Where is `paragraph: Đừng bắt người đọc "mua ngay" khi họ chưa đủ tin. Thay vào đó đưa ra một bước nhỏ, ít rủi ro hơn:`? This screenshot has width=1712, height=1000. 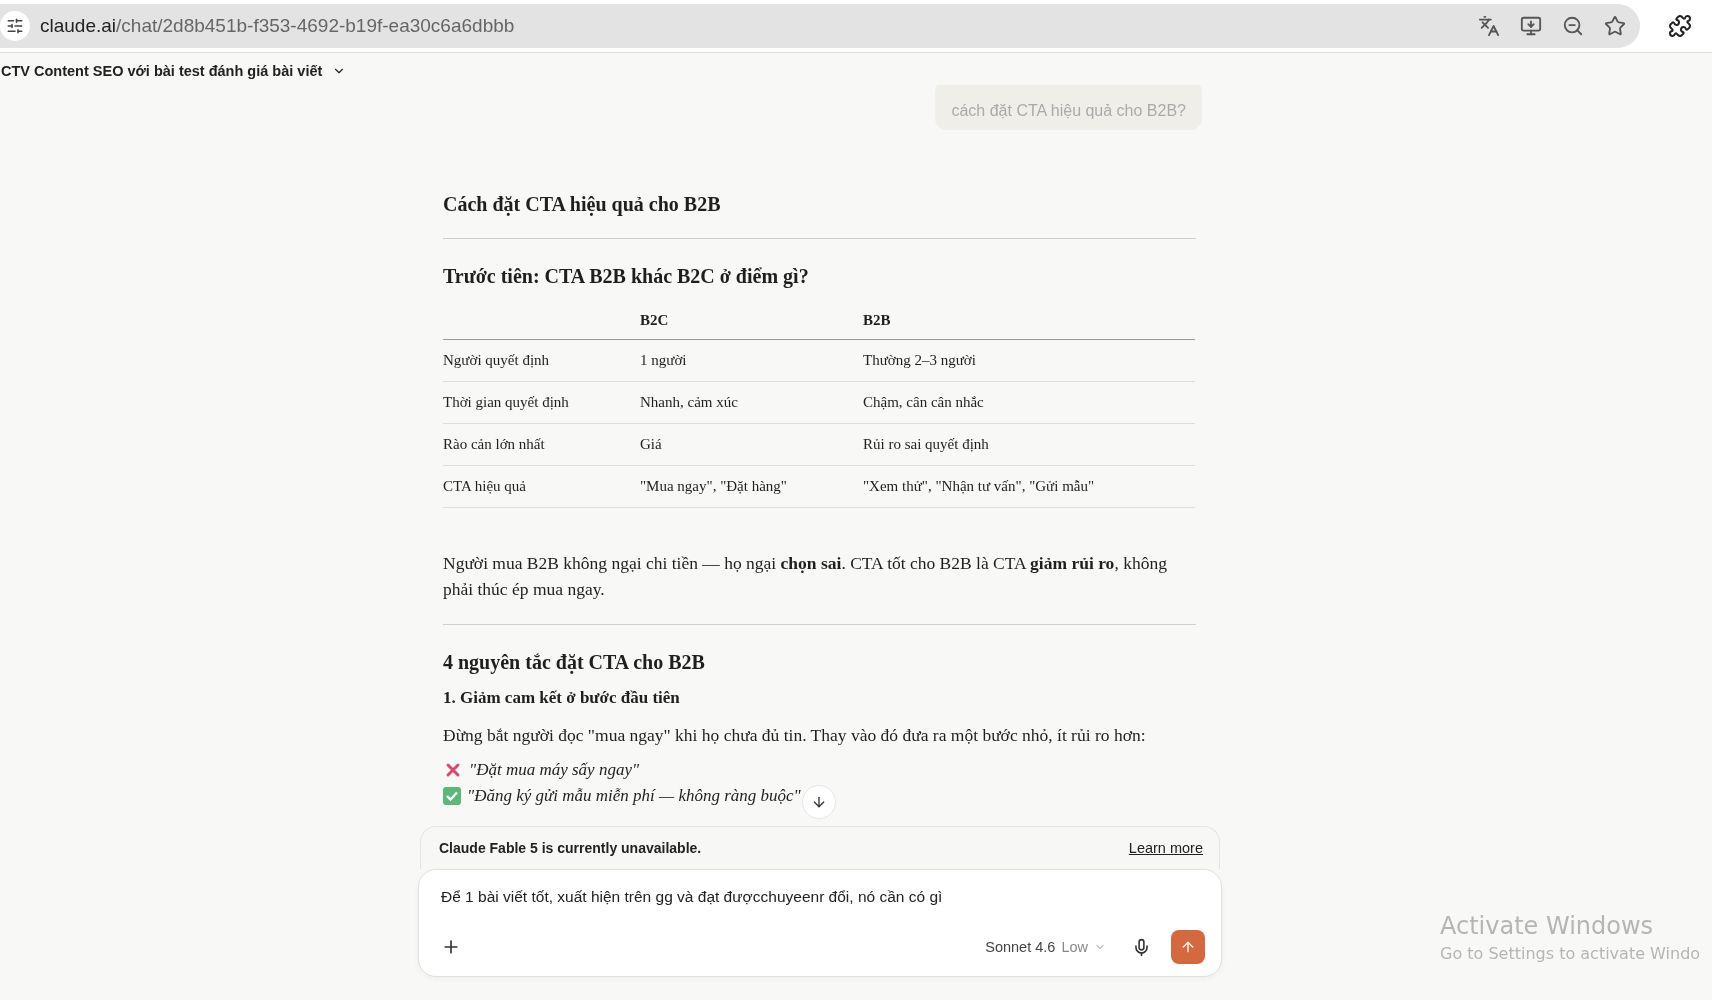
paragraph: Đừng bắt người đọc "mua ngay" khi họ chưa đủ tin. Thay vào đó đưa ra một bước nhỏ, ít rủi ro hơn: is located at coordinates (795, 735).